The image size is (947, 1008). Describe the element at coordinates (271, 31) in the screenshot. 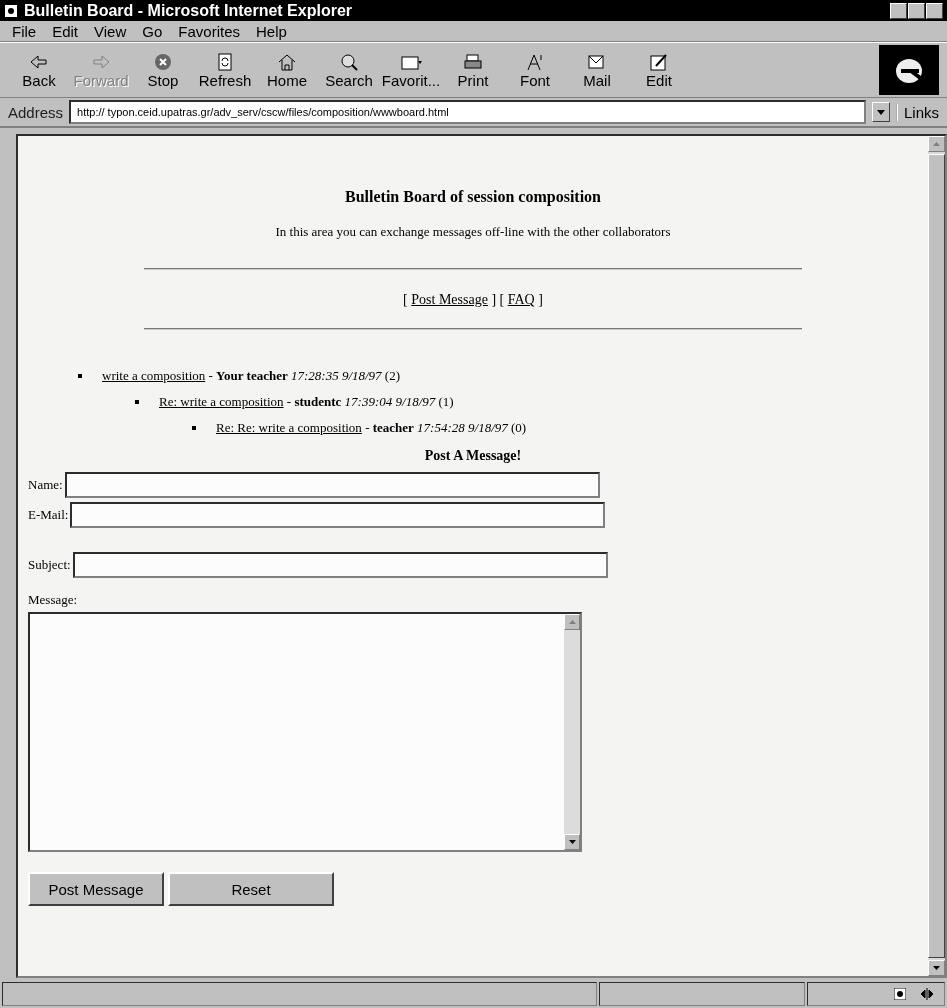

I see `menu-item: Help` at that location.